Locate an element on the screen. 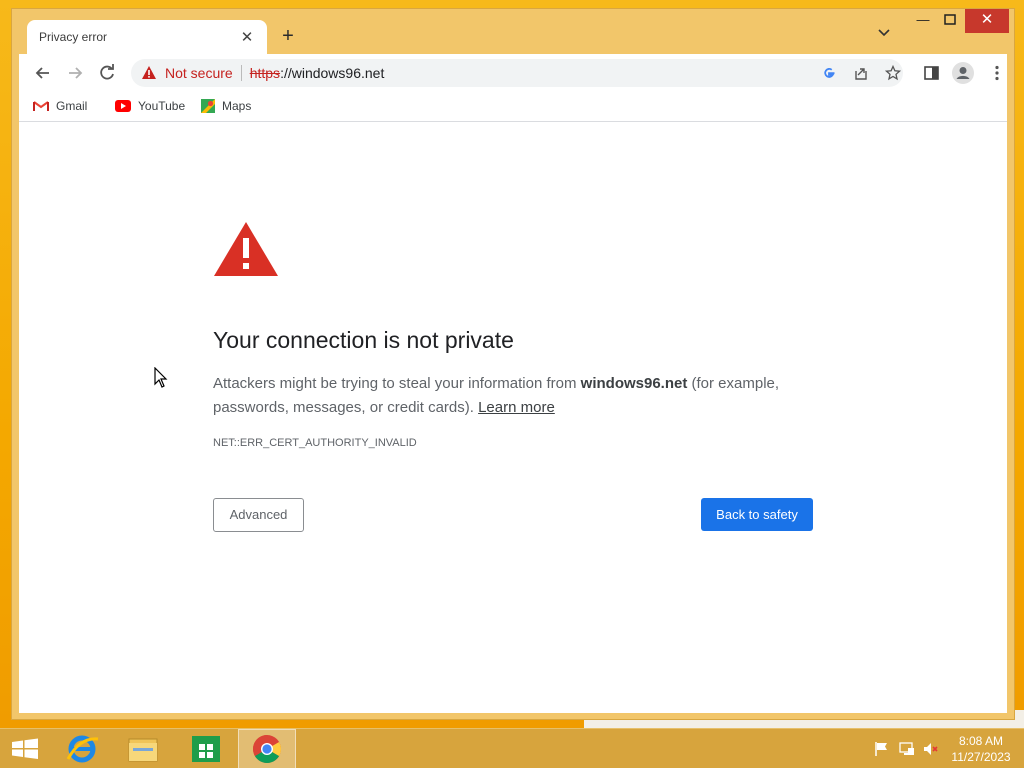 The width and height of the screenshot is (1024, 768). new-tab-button: + is located at coordinates (288, 37).